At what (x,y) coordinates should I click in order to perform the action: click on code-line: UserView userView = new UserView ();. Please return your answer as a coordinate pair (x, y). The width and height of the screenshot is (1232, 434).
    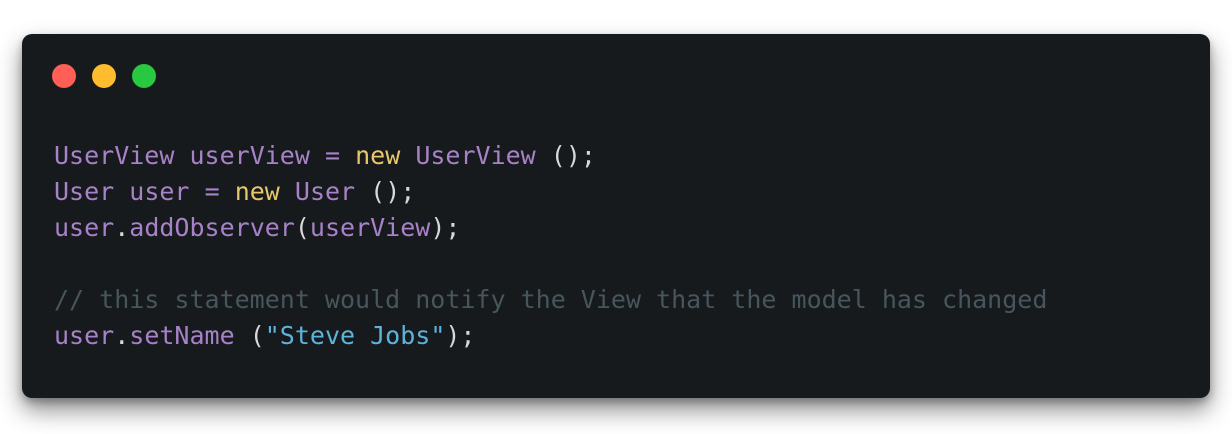
    Looking at the image, I should click on (550, 156).